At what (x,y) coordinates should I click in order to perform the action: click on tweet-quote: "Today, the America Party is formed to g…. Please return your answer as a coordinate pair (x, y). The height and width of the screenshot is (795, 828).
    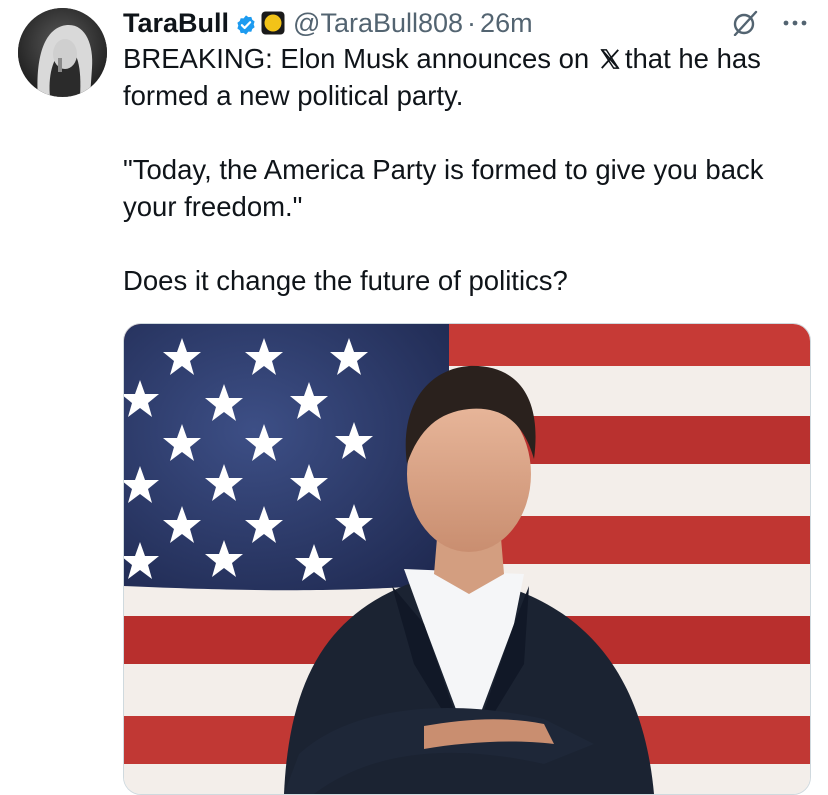
    Looking at the image, I should click on (443, 188).